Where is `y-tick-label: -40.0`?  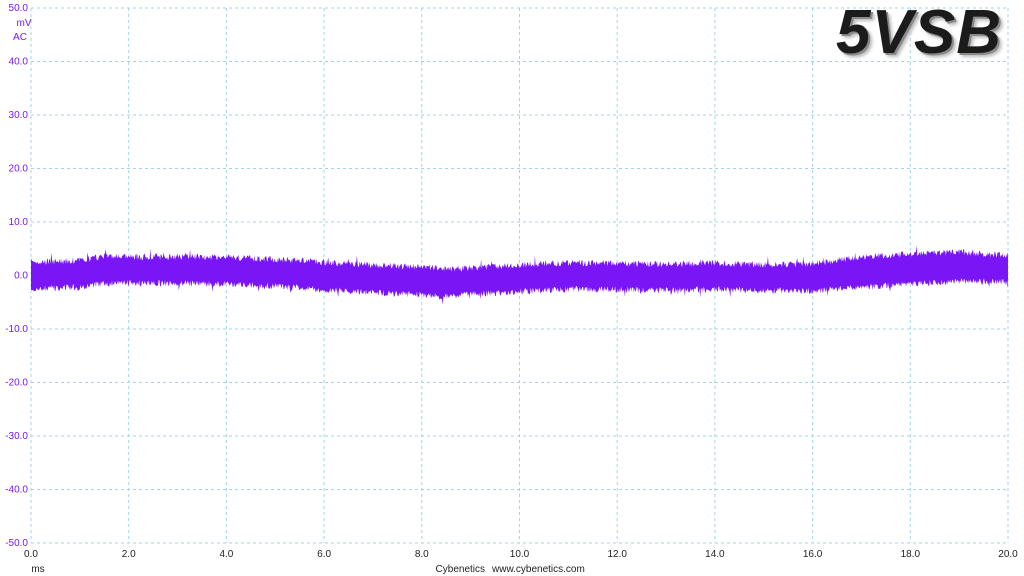 y-tick-label: -40.0 is located at coordinates (16, 490).